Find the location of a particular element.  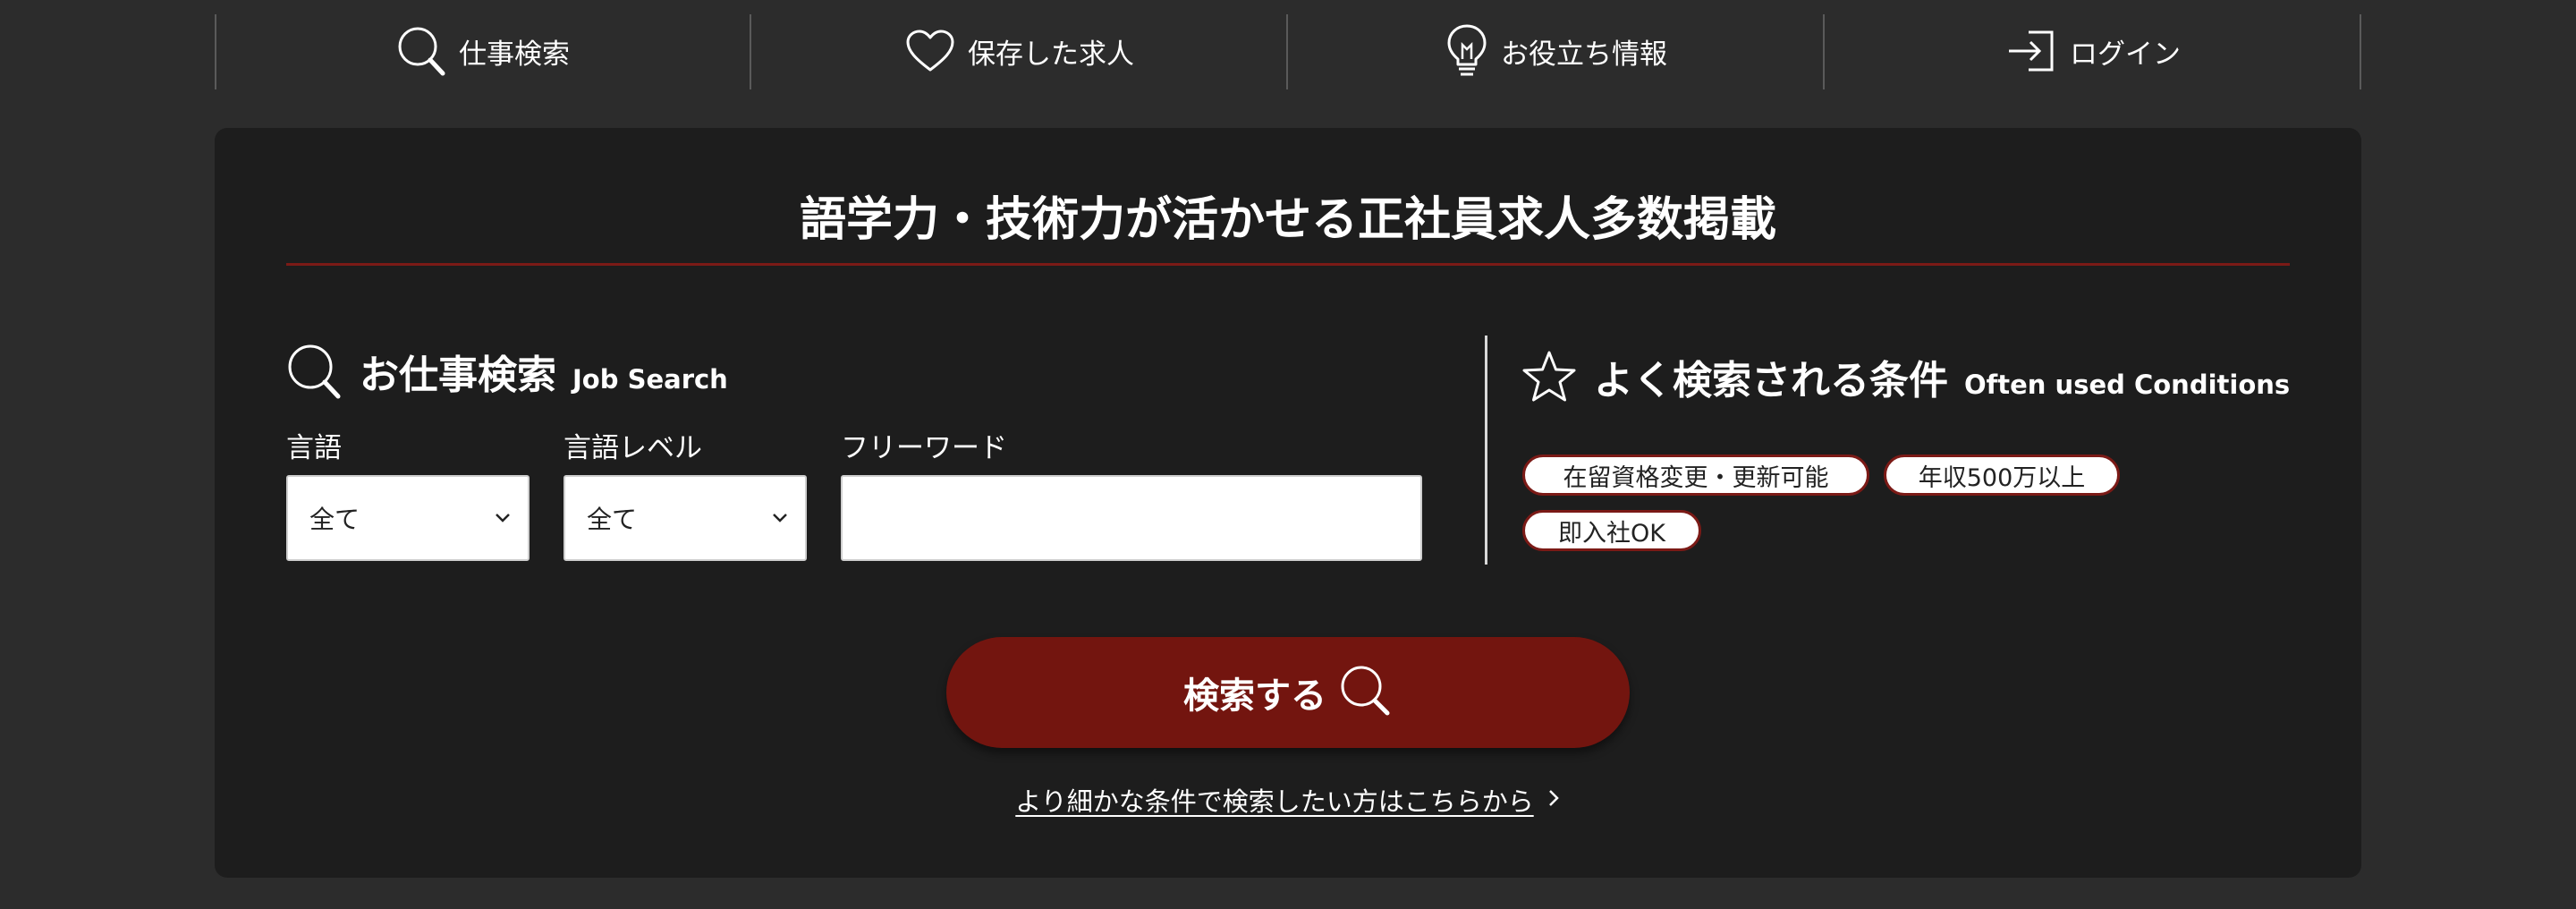

section-divider is located at coordinates (1486, 450).